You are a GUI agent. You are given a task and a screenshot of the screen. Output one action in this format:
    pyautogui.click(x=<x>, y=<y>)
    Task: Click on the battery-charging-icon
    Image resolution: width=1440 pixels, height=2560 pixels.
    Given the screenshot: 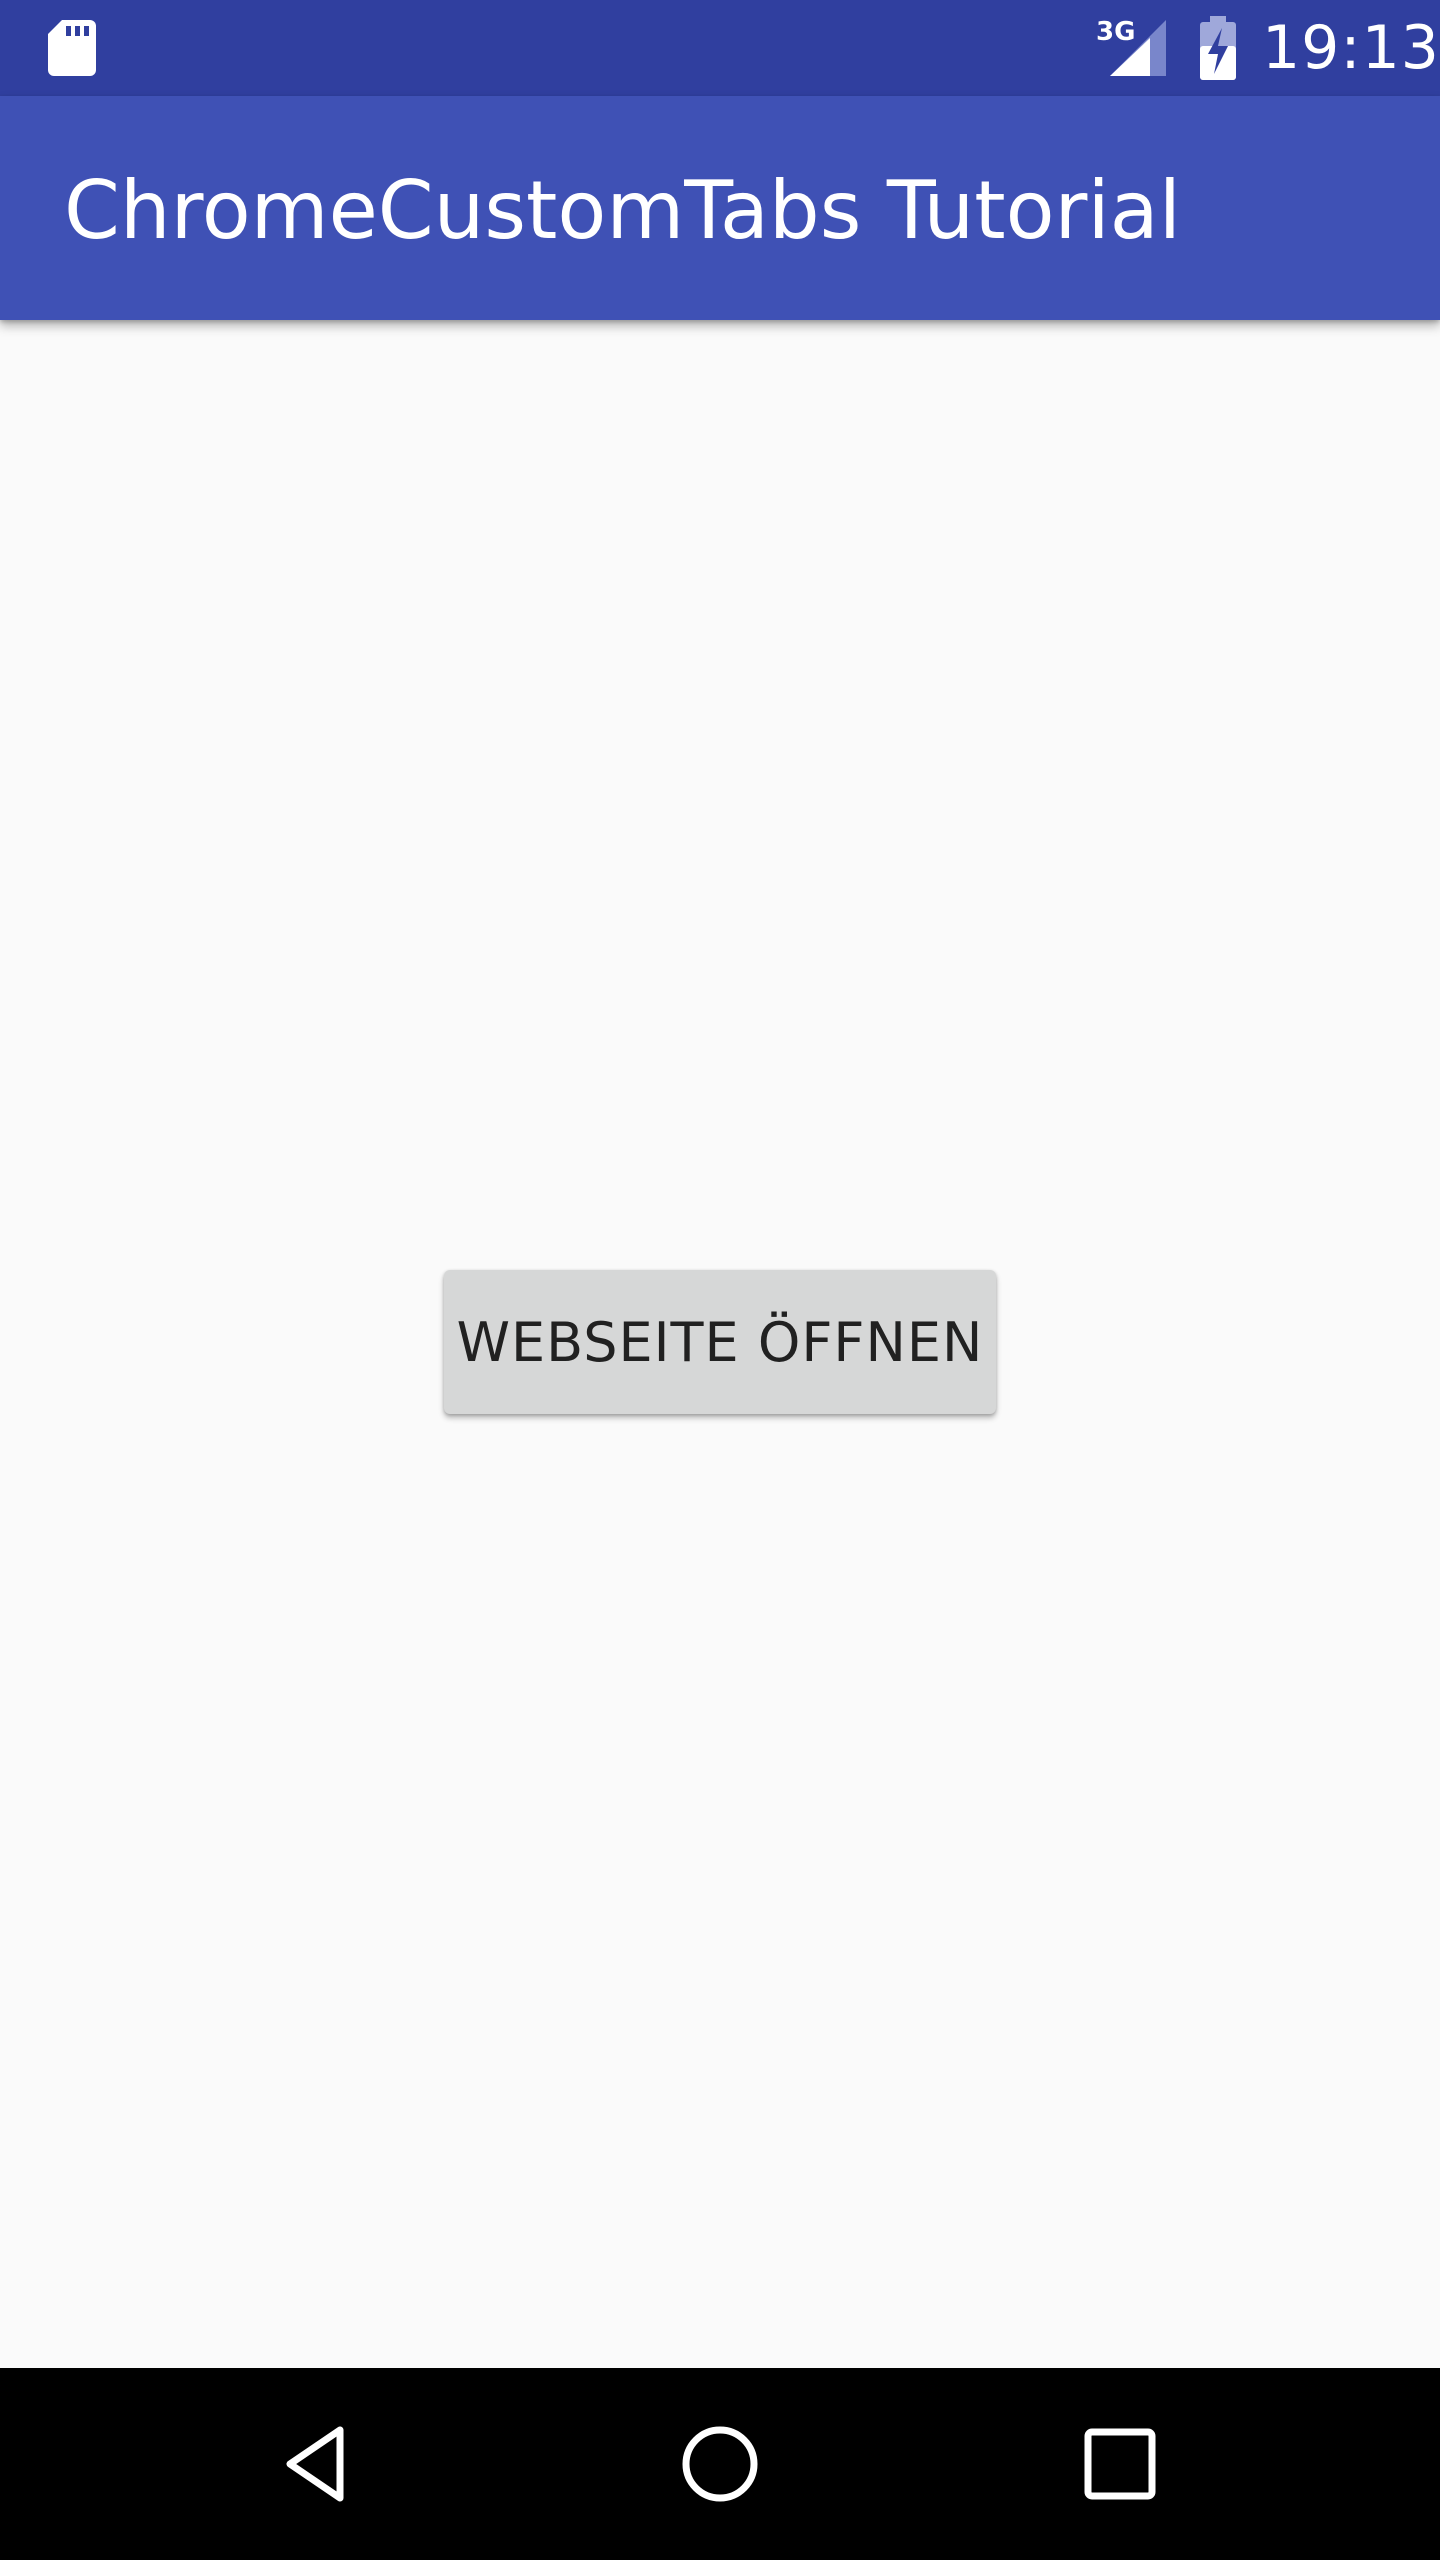 What is the action you would take?
    pyautogui.click(x=1218, y=48)
    